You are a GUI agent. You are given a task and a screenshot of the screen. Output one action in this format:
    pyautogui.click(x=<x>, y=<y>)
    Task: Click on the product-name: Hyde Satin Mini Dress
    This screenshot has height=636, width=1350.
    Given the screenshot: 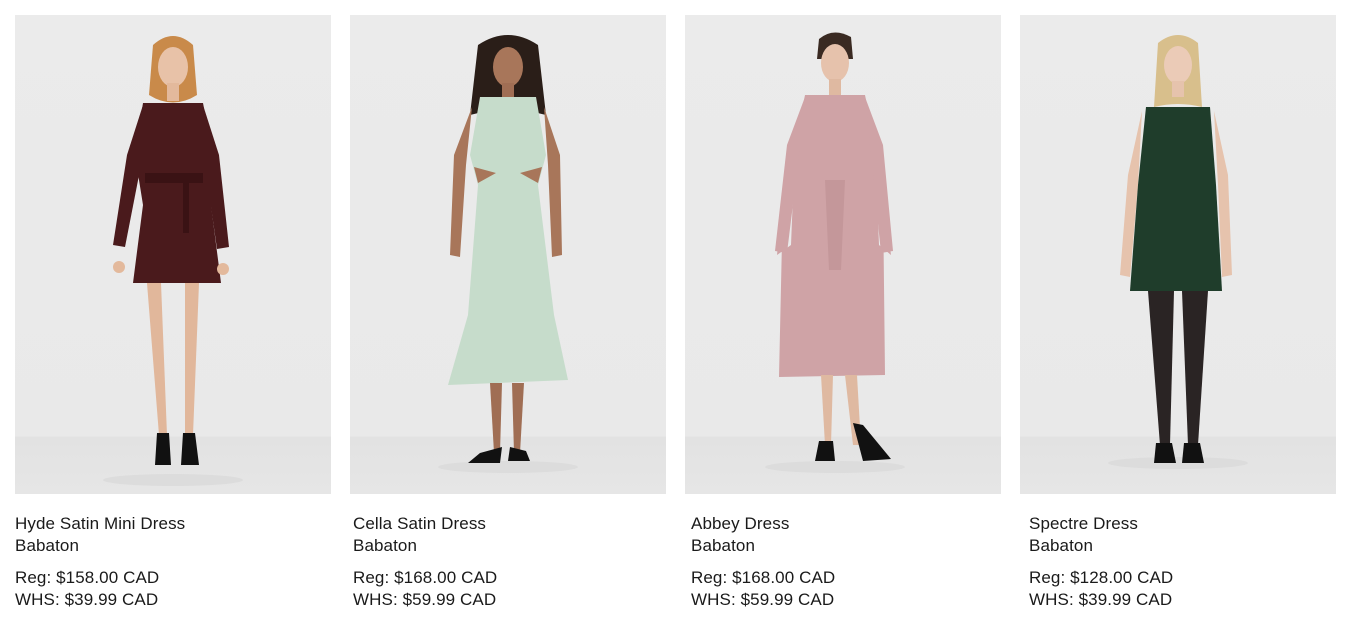 What is the action you would take?
    pyautogui.click(x=173, y=524)
    